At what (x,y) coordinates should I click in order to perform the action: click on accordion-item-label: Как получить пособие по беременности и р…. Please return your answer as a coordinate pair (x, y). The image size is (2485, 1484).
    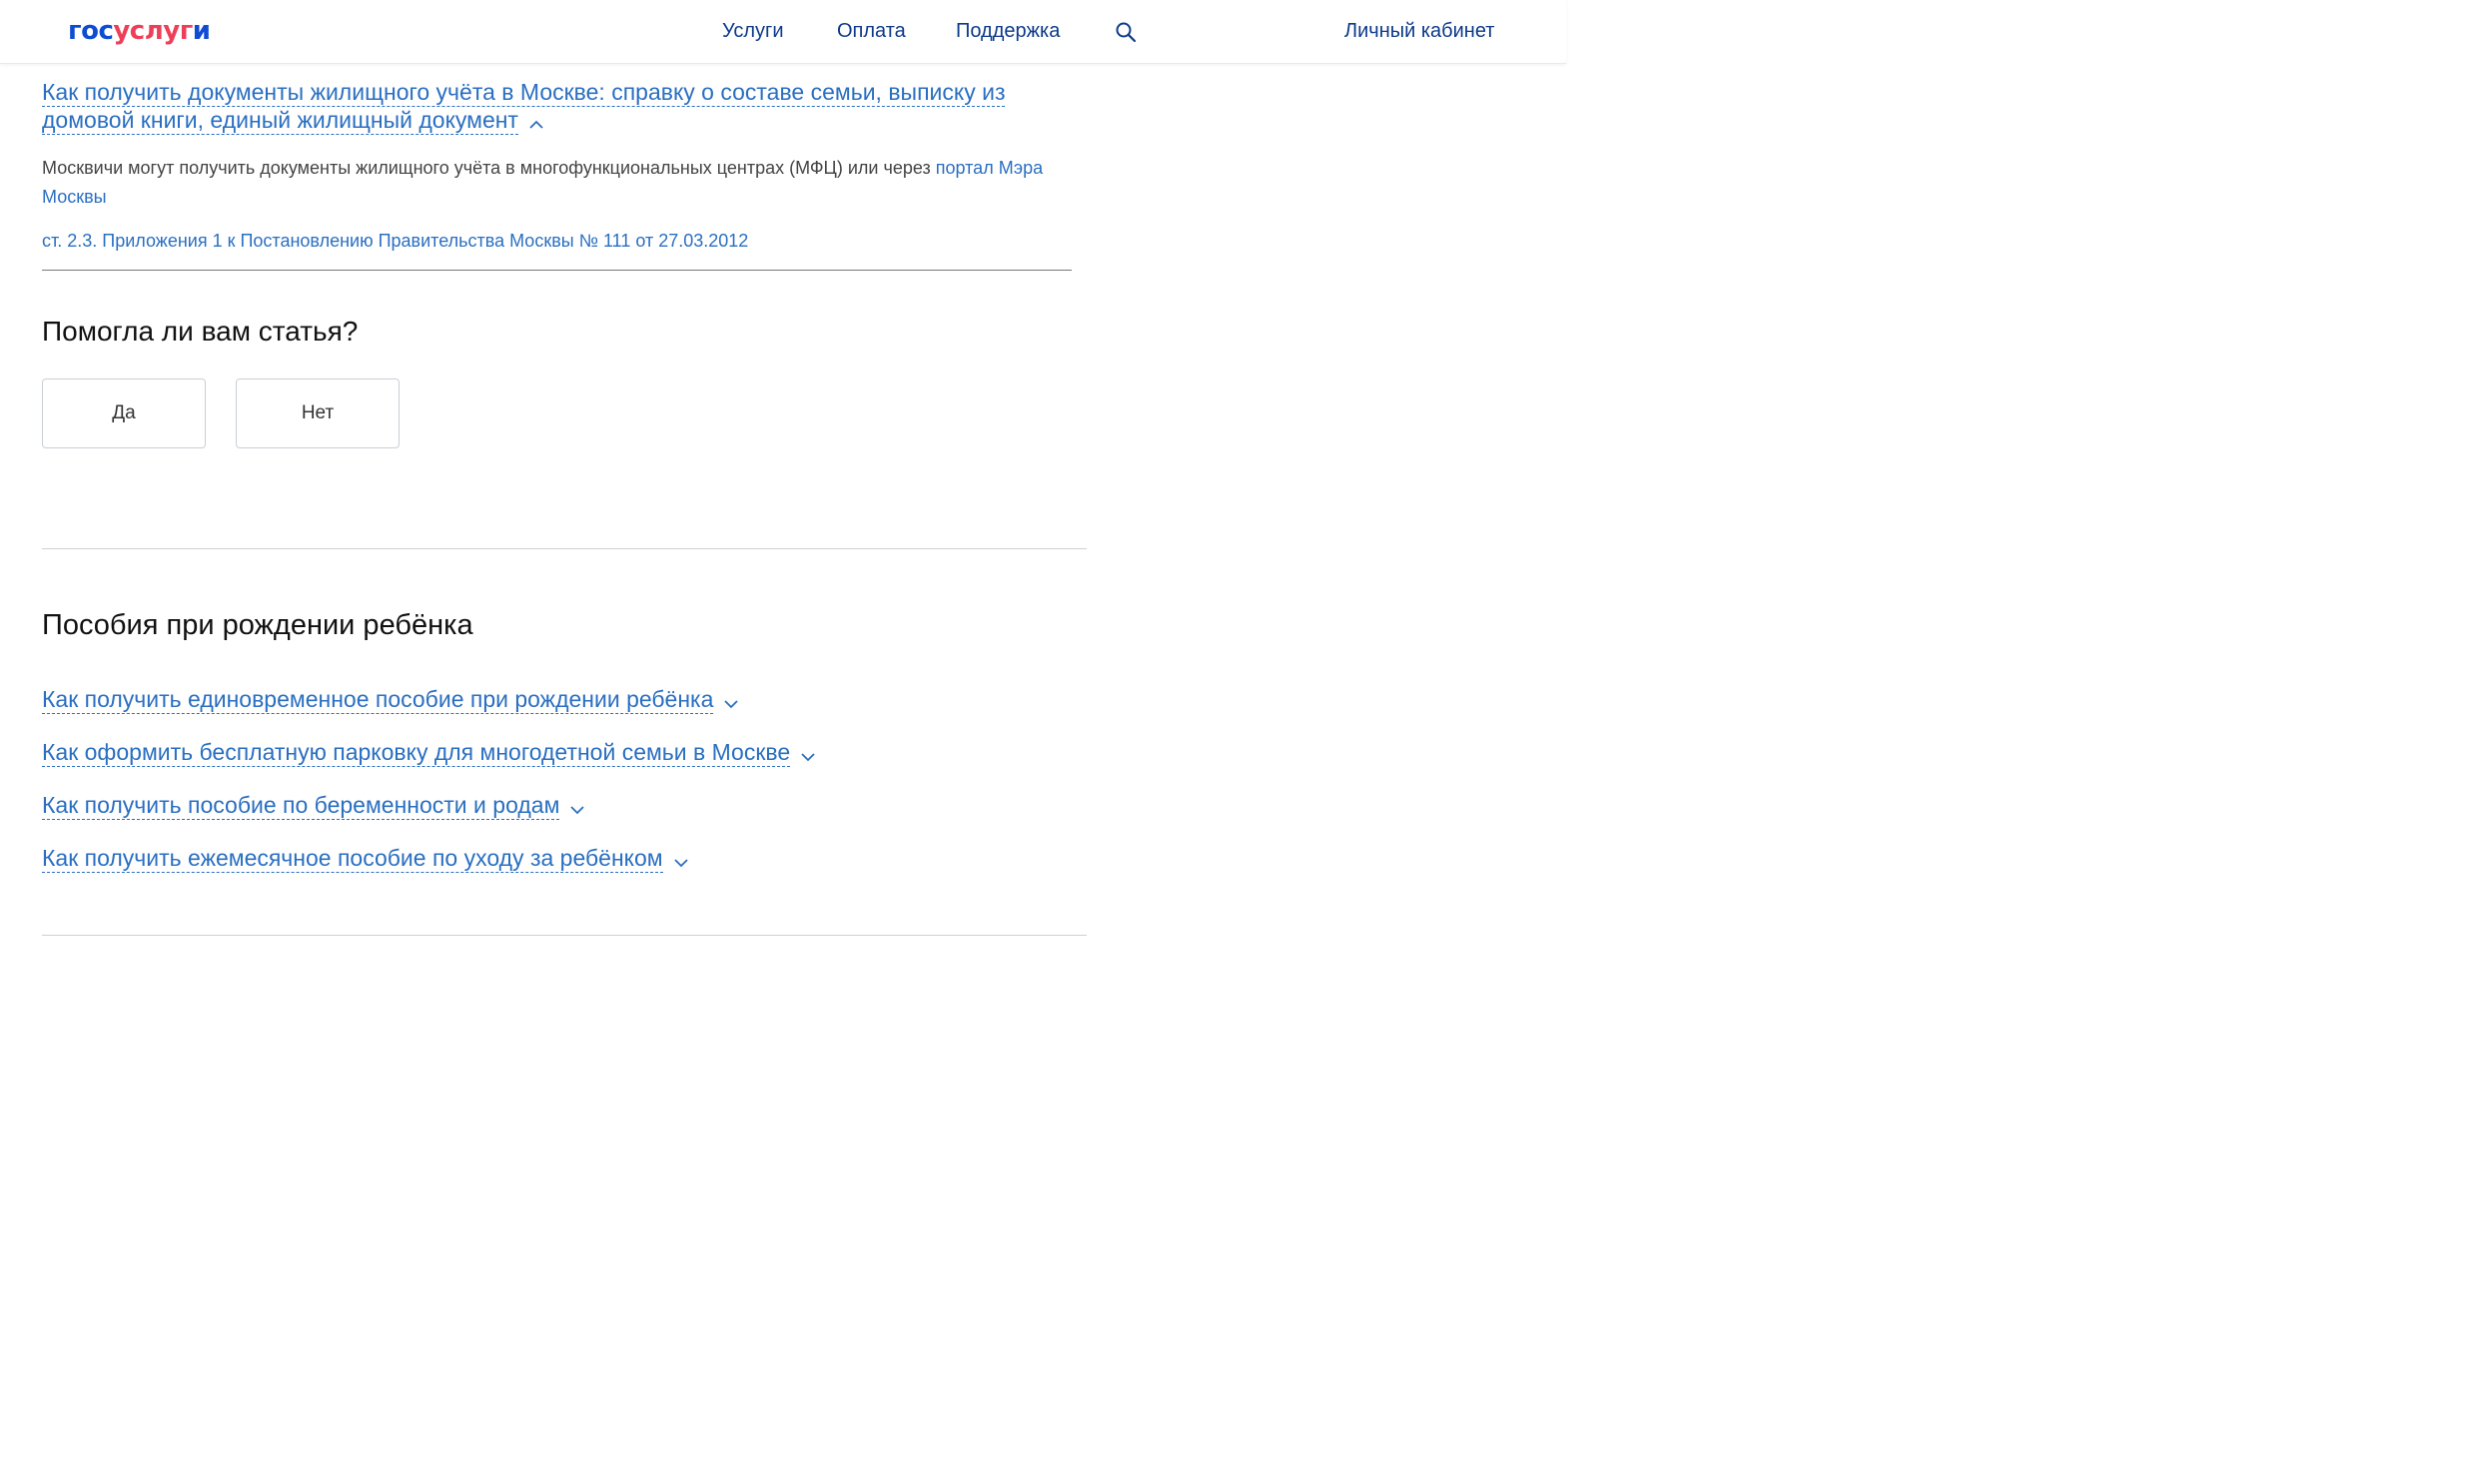
    Looking at the image, I should click on (301, 806).